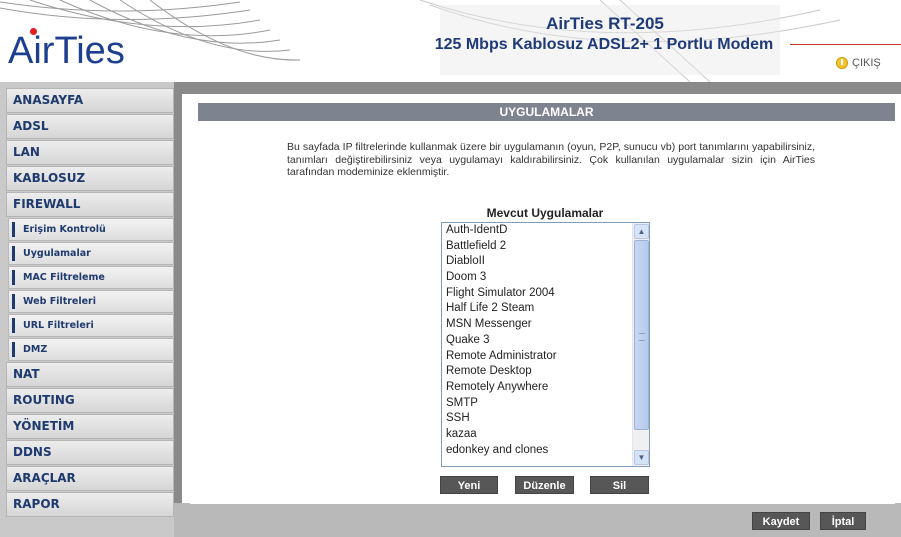  I want to click on list-item: Battlefield 2, so click(537, 247).